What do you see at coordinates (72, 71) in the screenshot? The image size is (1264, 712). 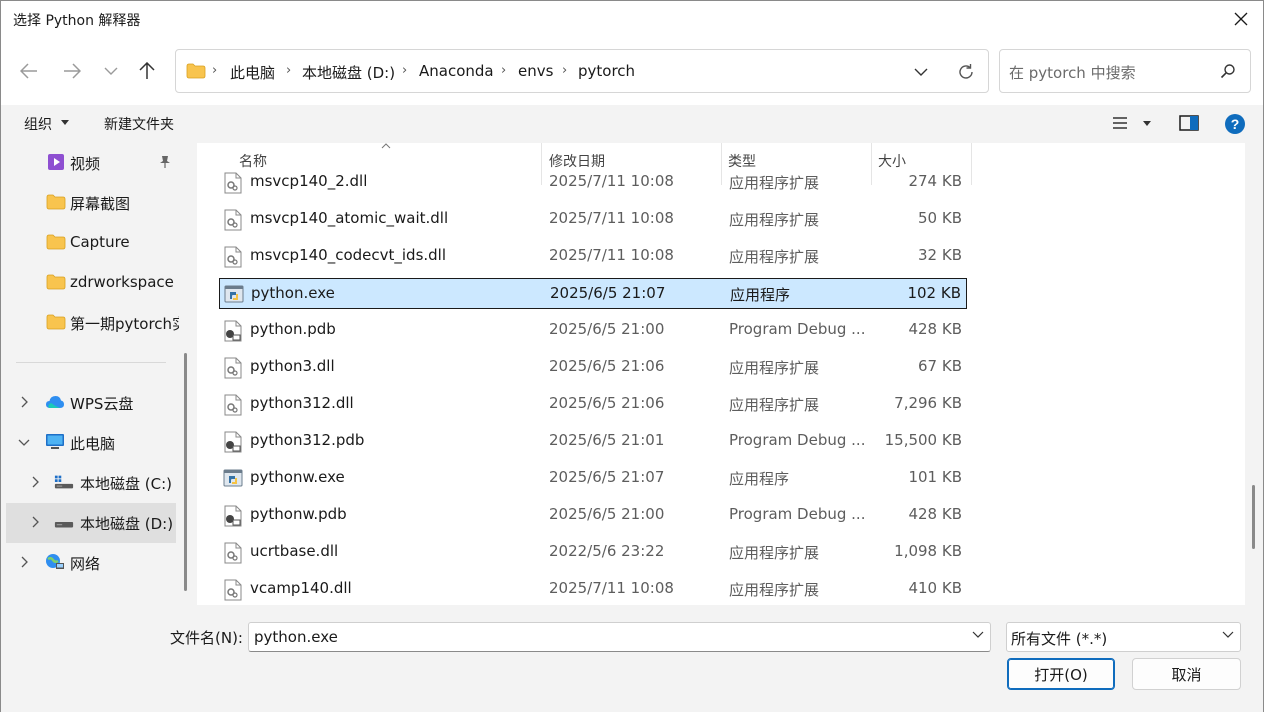 I see `forward-button` at bounding box center [72, 71].